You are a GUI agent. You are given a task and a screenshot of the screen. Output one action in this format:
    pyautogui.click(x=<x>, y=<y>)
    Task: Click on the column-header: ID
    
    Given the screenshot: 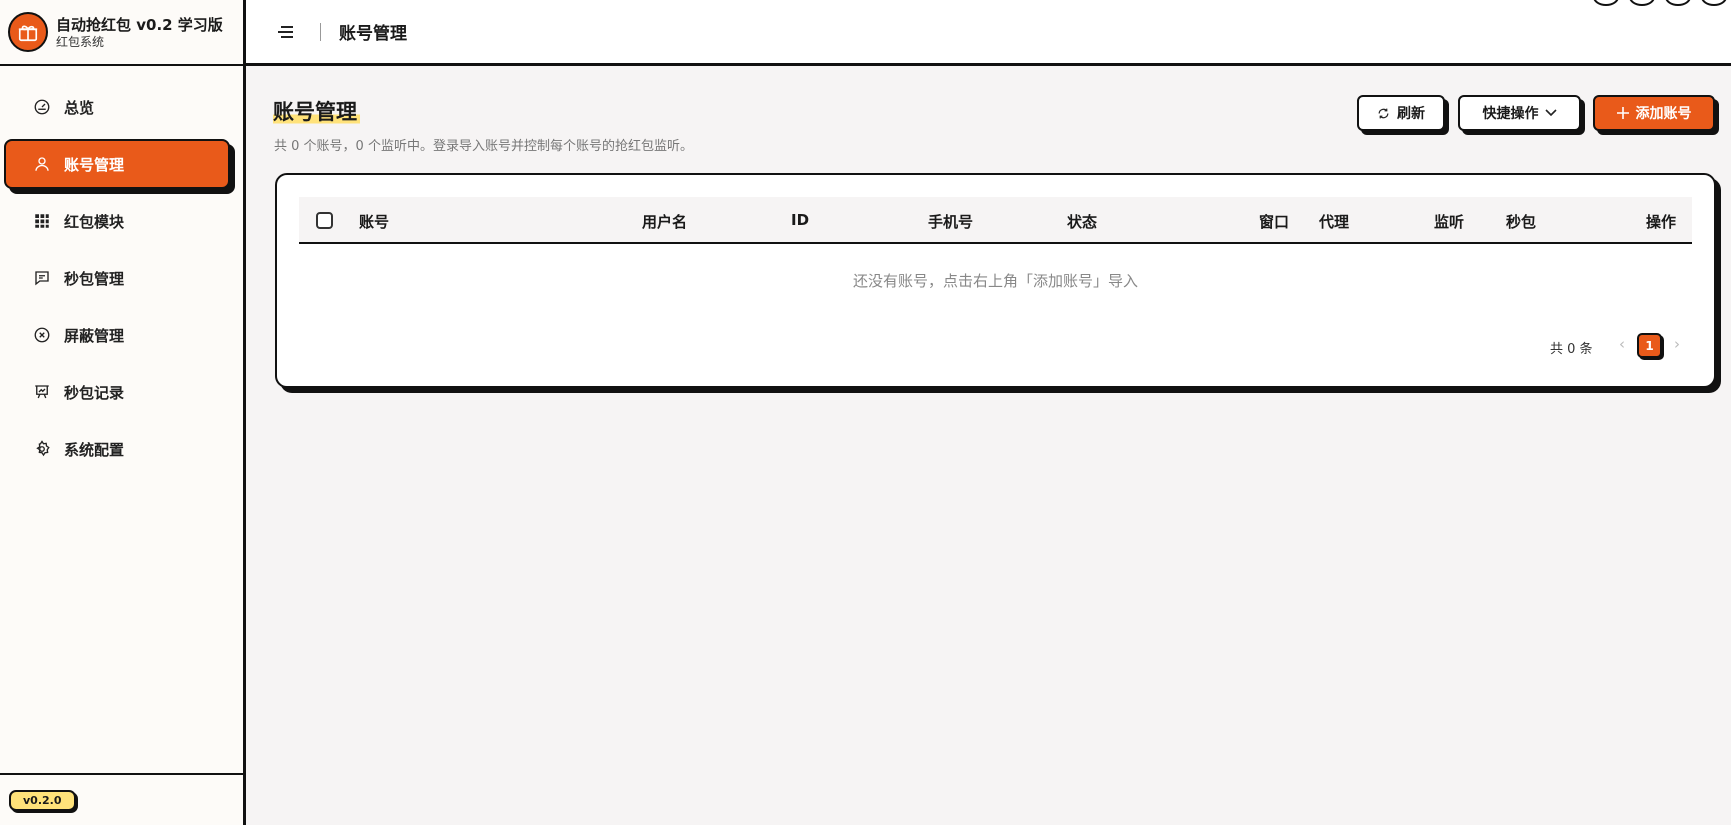 What is the action you would take?
    pyautogui.click(x=800, y=220)
    